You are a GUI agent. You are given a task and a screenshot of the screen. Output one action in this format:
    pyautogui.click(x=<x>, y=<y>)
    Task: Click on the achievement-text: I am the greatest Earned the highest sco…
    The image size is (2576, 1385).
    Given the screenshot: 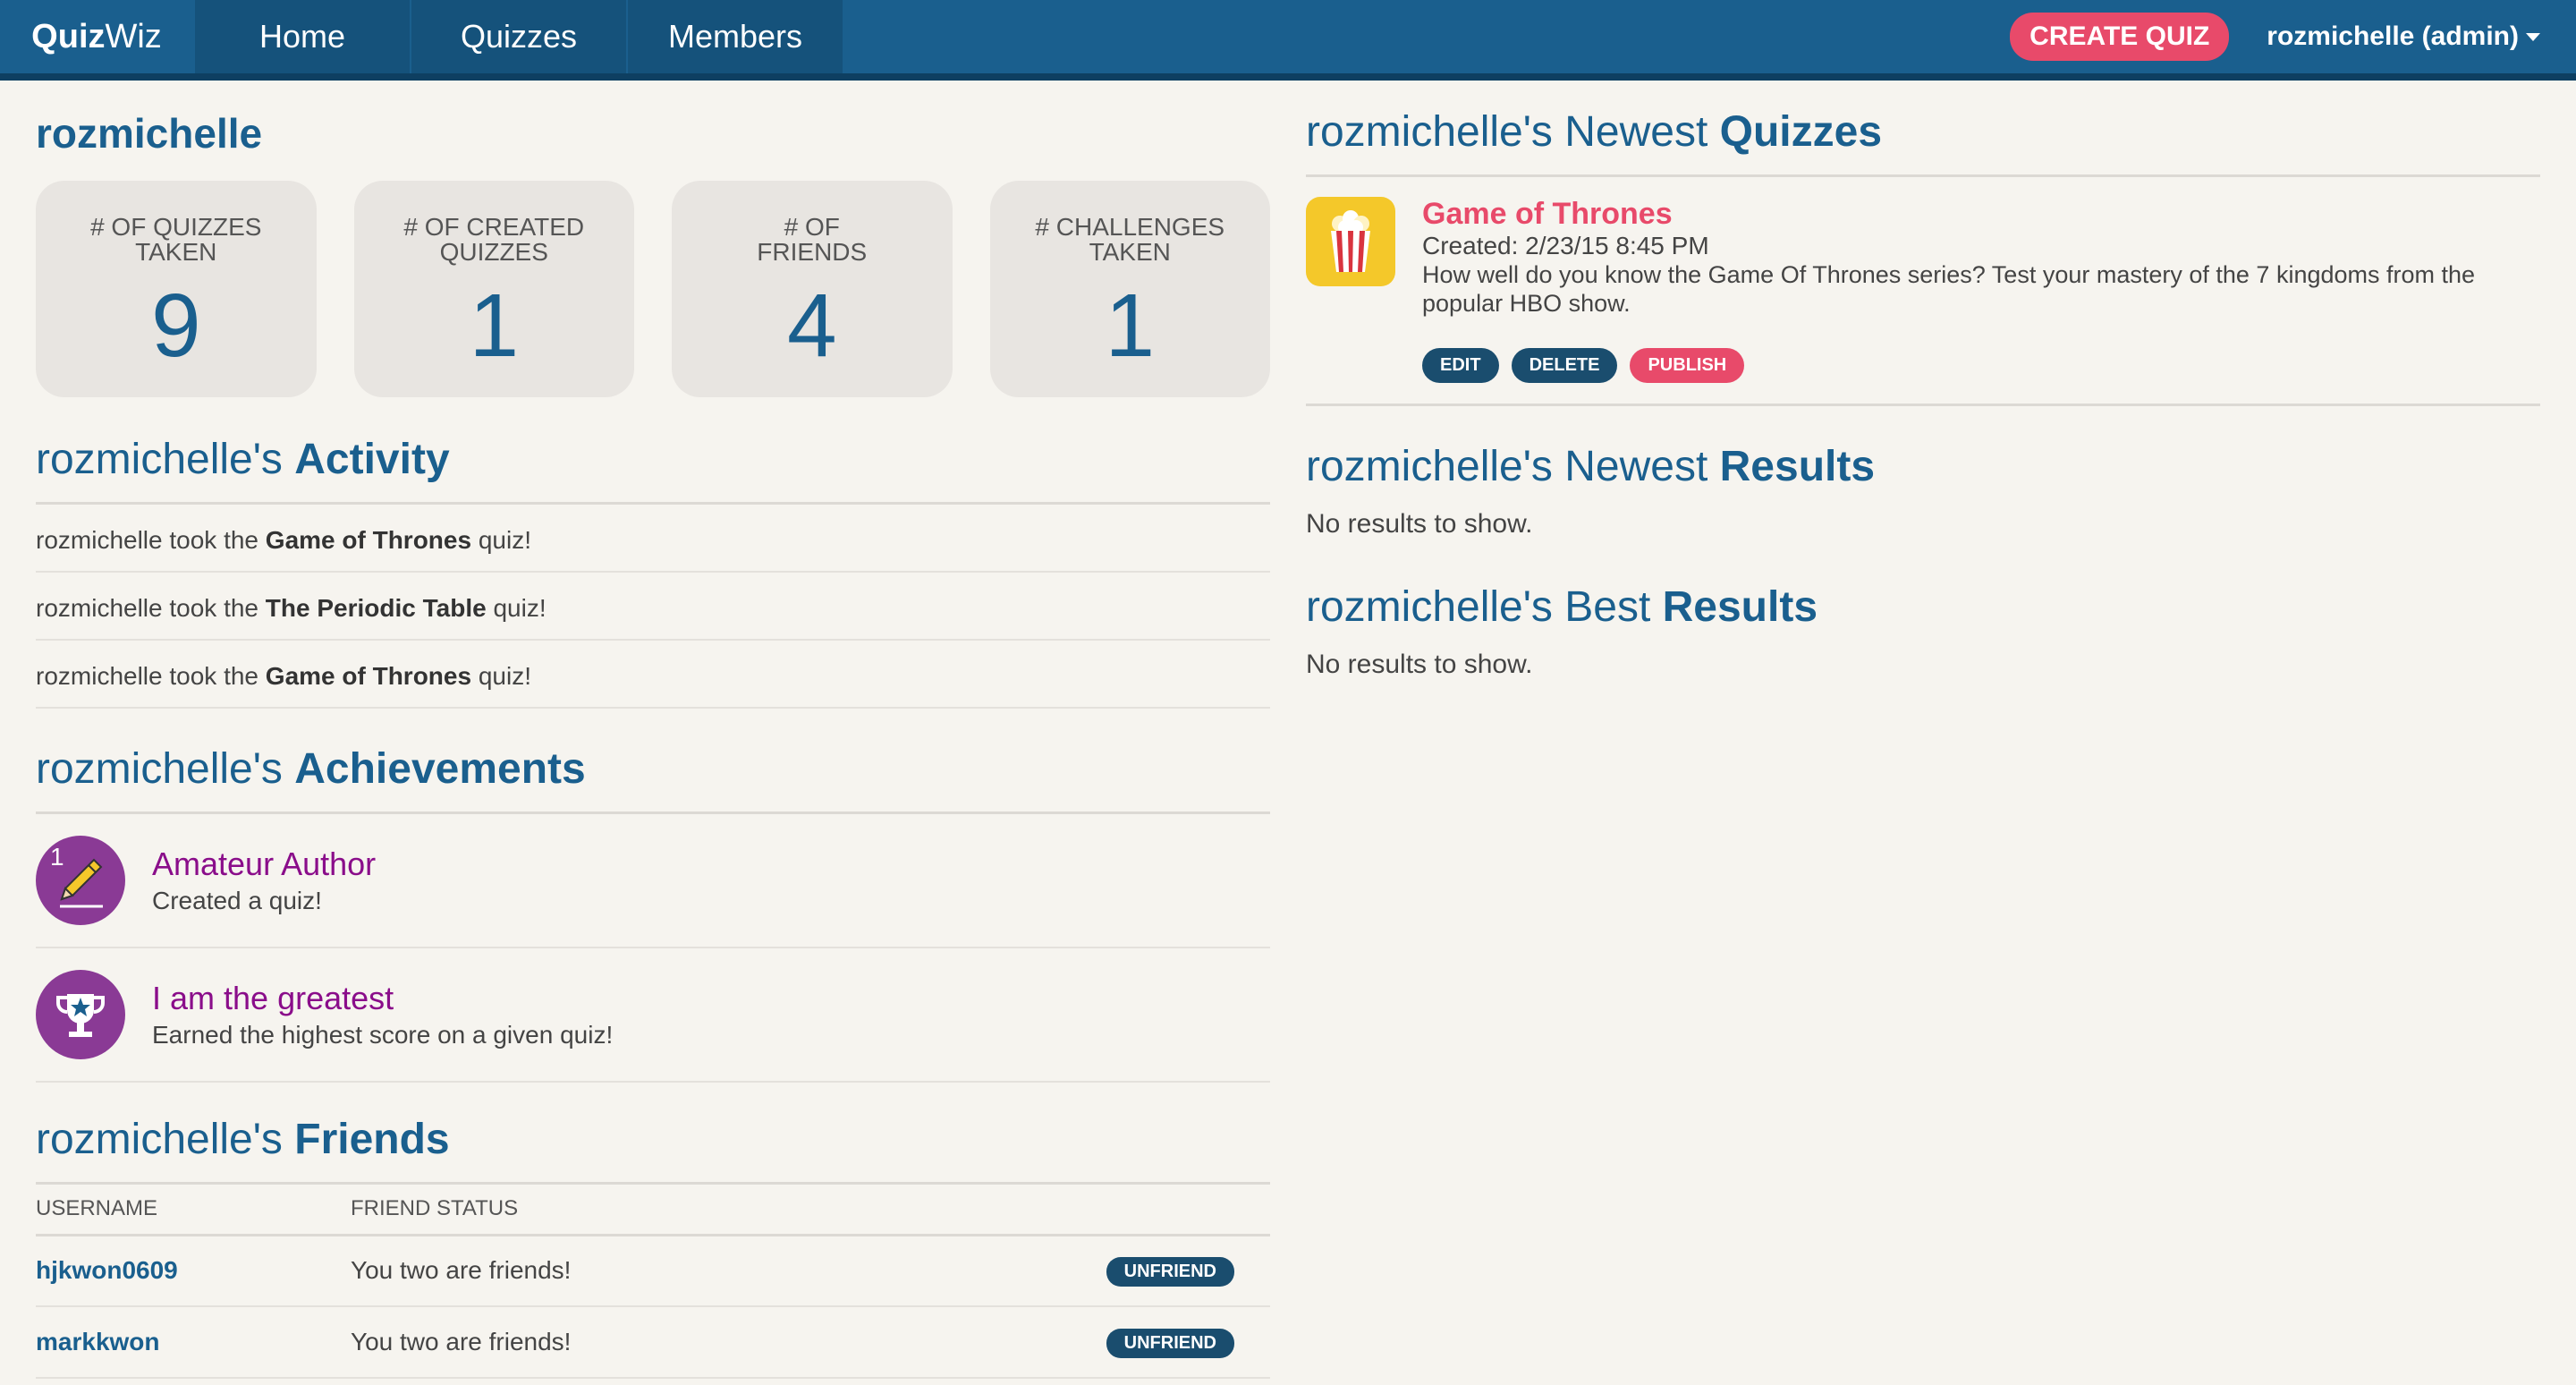 What is the action you would take?
    pyautogui.click(x=382, y=1014)
    